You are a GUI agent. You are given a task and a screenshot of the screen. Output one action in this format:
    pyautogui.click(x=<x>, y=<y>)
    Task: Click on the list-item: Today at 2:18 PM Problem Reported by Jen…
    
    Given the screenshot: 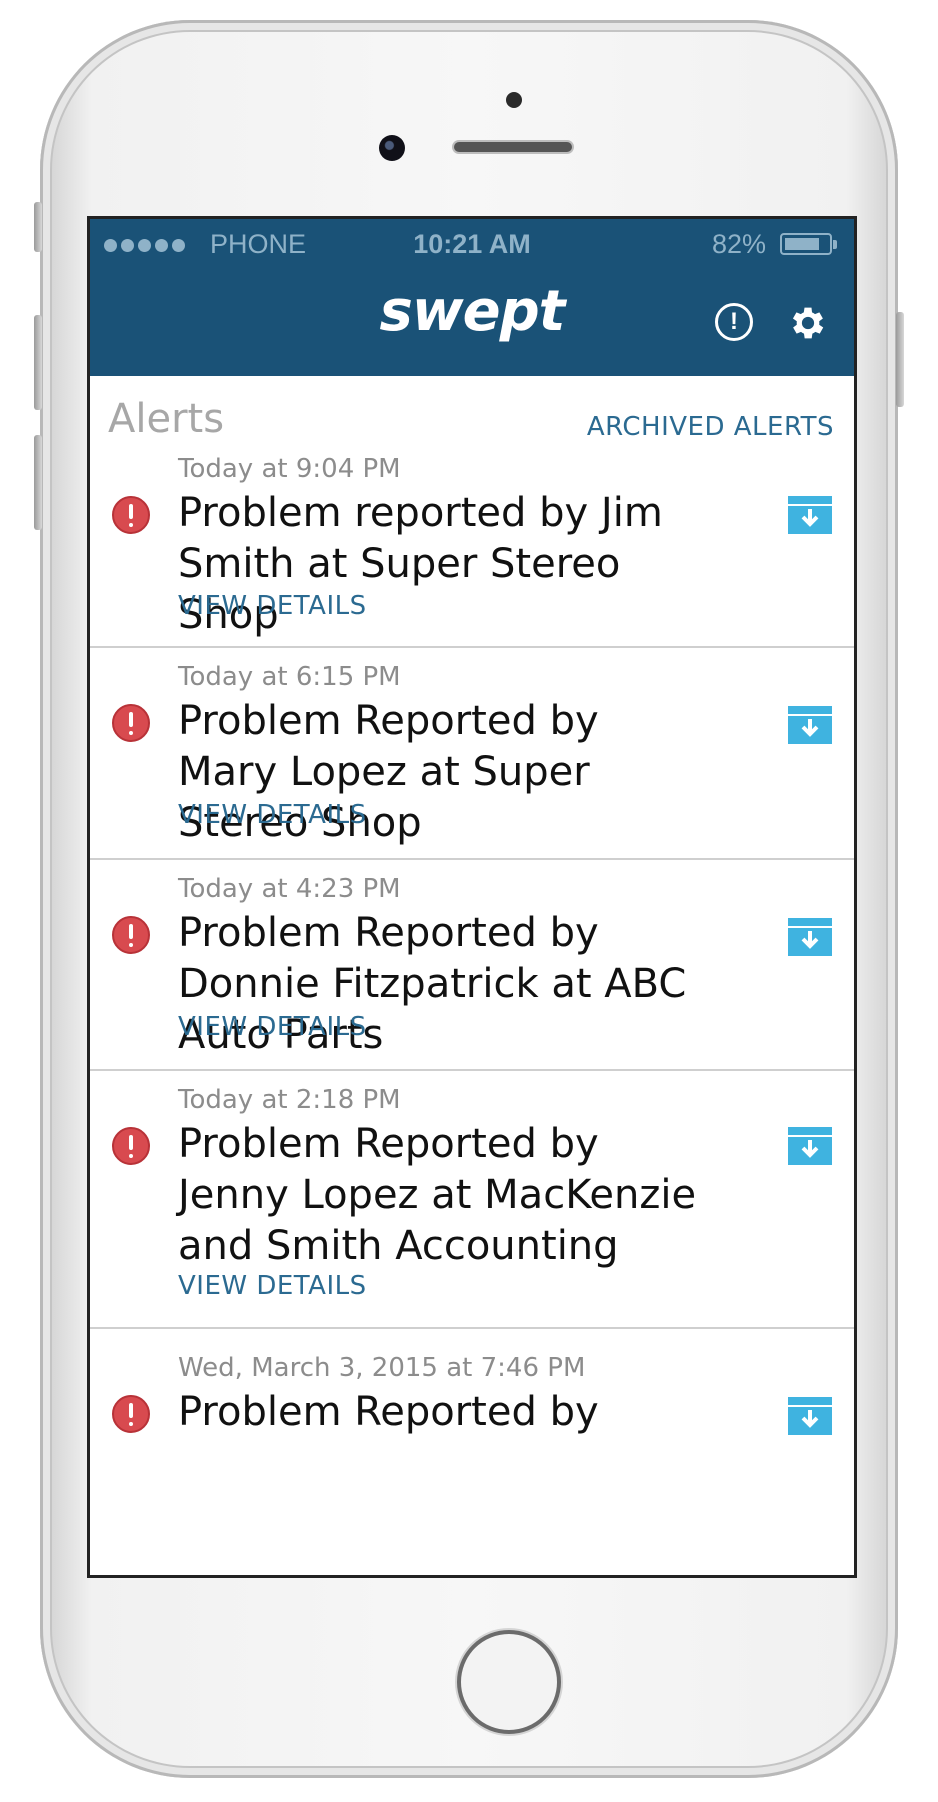 What is the action you would take?
    pyautogui.click(x=472, y=1200)
    